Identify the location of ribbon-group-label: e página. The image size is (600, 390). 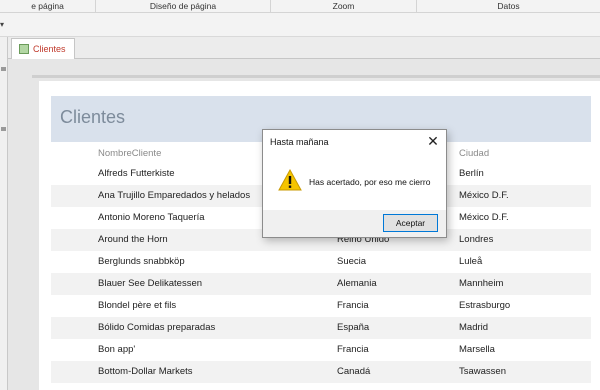
(47, 6).